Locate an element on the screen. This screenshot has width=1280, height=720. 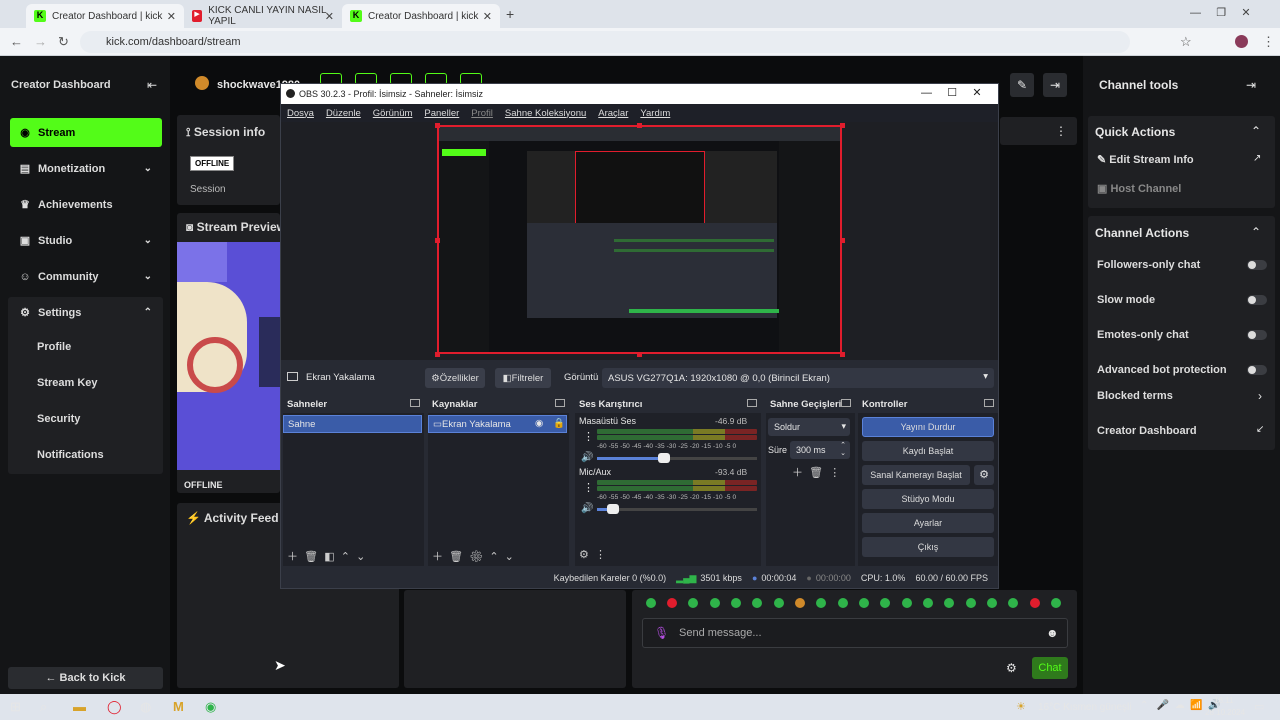
new-tab-button: + is located at coordinates (510, 14).